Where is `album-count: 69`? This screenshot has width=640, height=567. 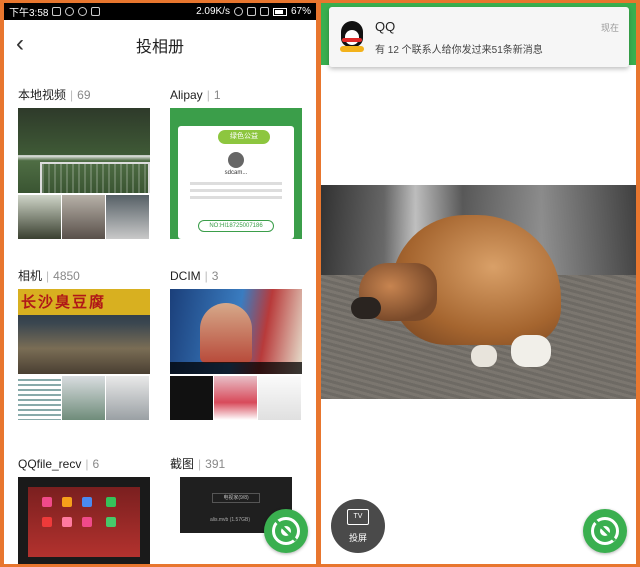 album-count: 69 is located at coordinates (84, 95).